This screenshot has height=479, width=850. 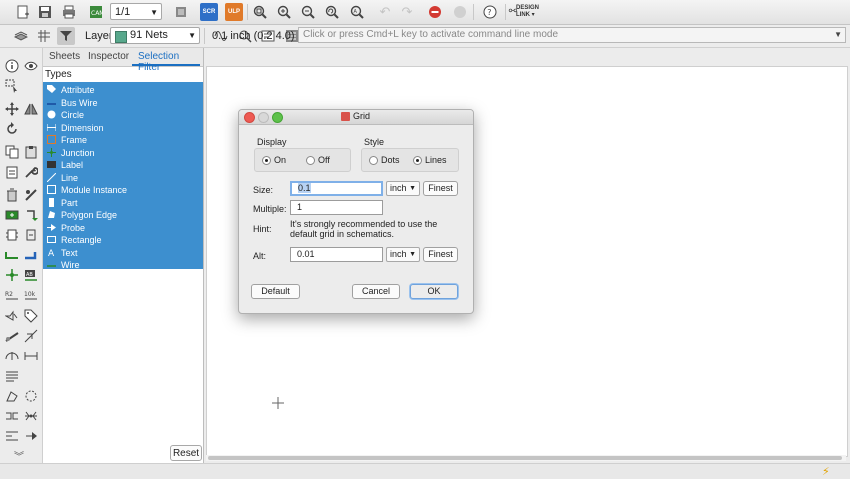 I want to click on horizontal-scrollbar, so click(x=526, y=458).